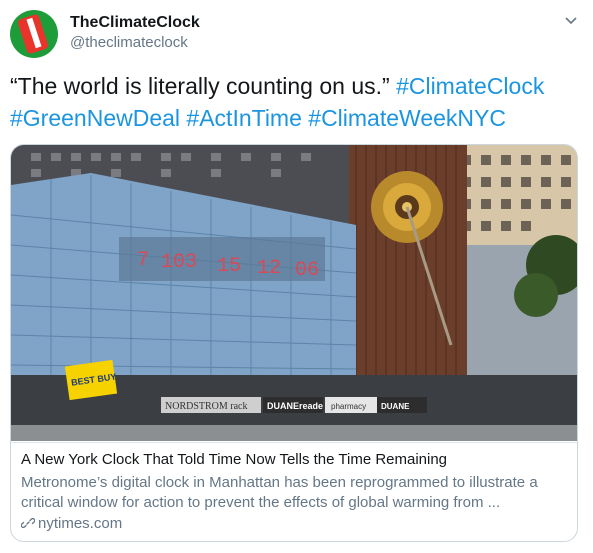  I want to click on store-sign: pharmacy, so click(348, 406).